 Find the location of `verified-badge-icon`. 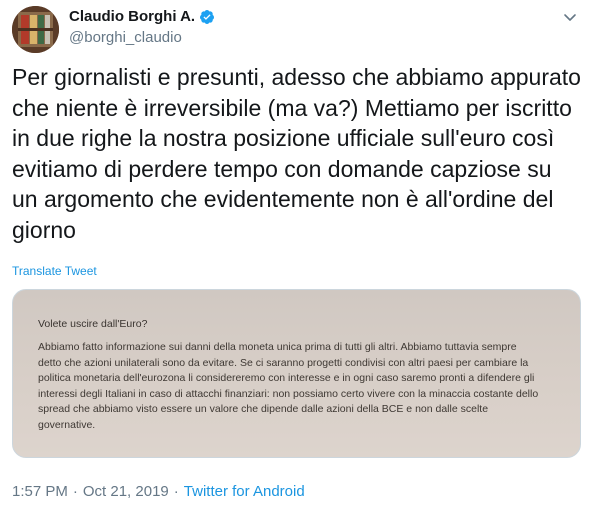

verified-badge-icon is located at coordinates (207, 17).